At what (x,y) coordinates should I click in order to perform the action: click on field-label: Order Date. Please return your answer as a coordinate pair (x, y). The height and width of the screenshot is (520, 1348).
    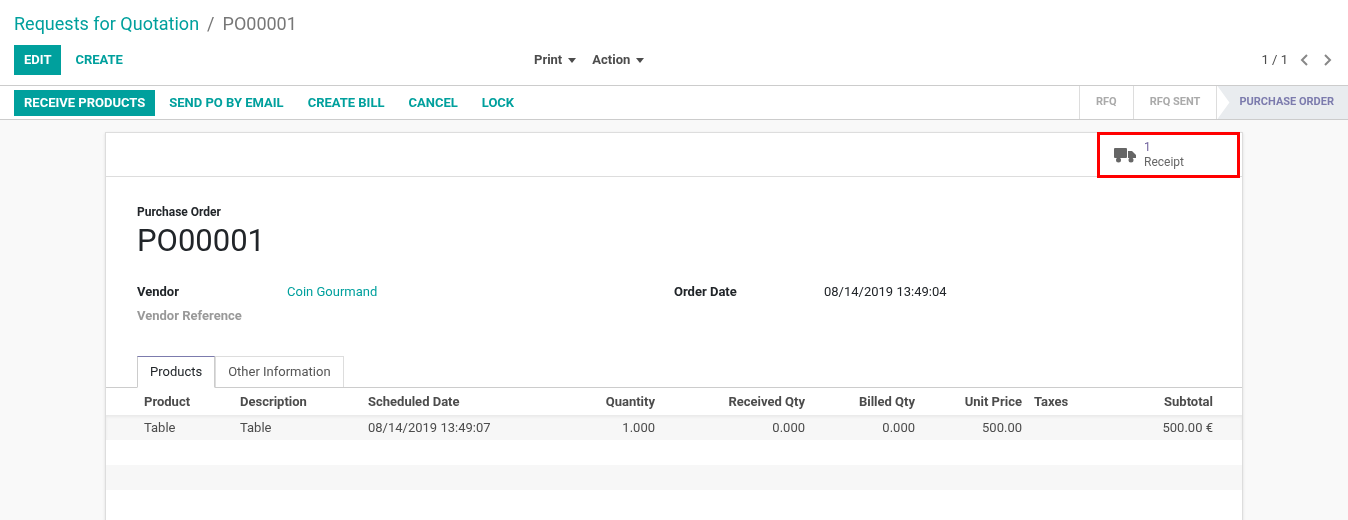
    Looking at the image, I should click on (706, 292).